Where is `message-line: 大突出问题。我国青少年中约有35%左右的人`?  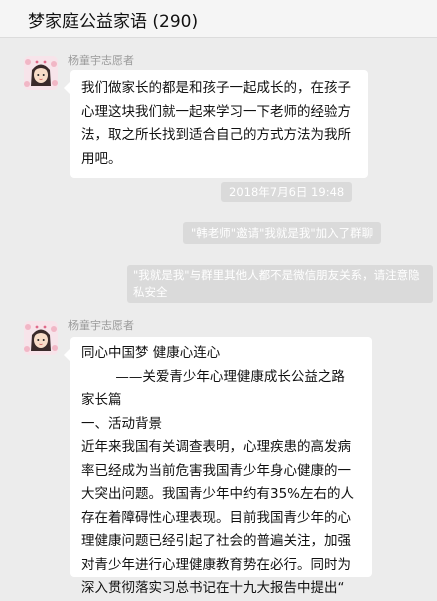 message-line: 大突出问题。我国青少年中约有35%左右的人 is located at coordinates (218, 494).